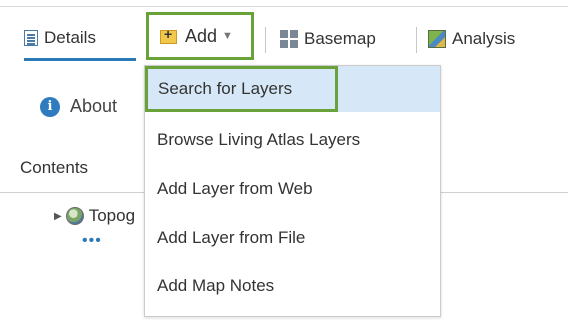  I want to click on chevron-down-icon: ▼, so click(227, 36).